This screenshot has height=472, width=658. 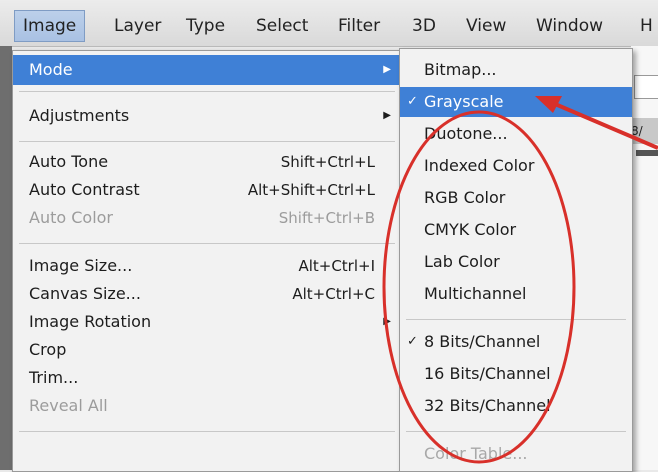 What do you see at coordinates (644, 131) in the screenshot?
I see `document-tab: 8/` at bounding box center [644, 131].